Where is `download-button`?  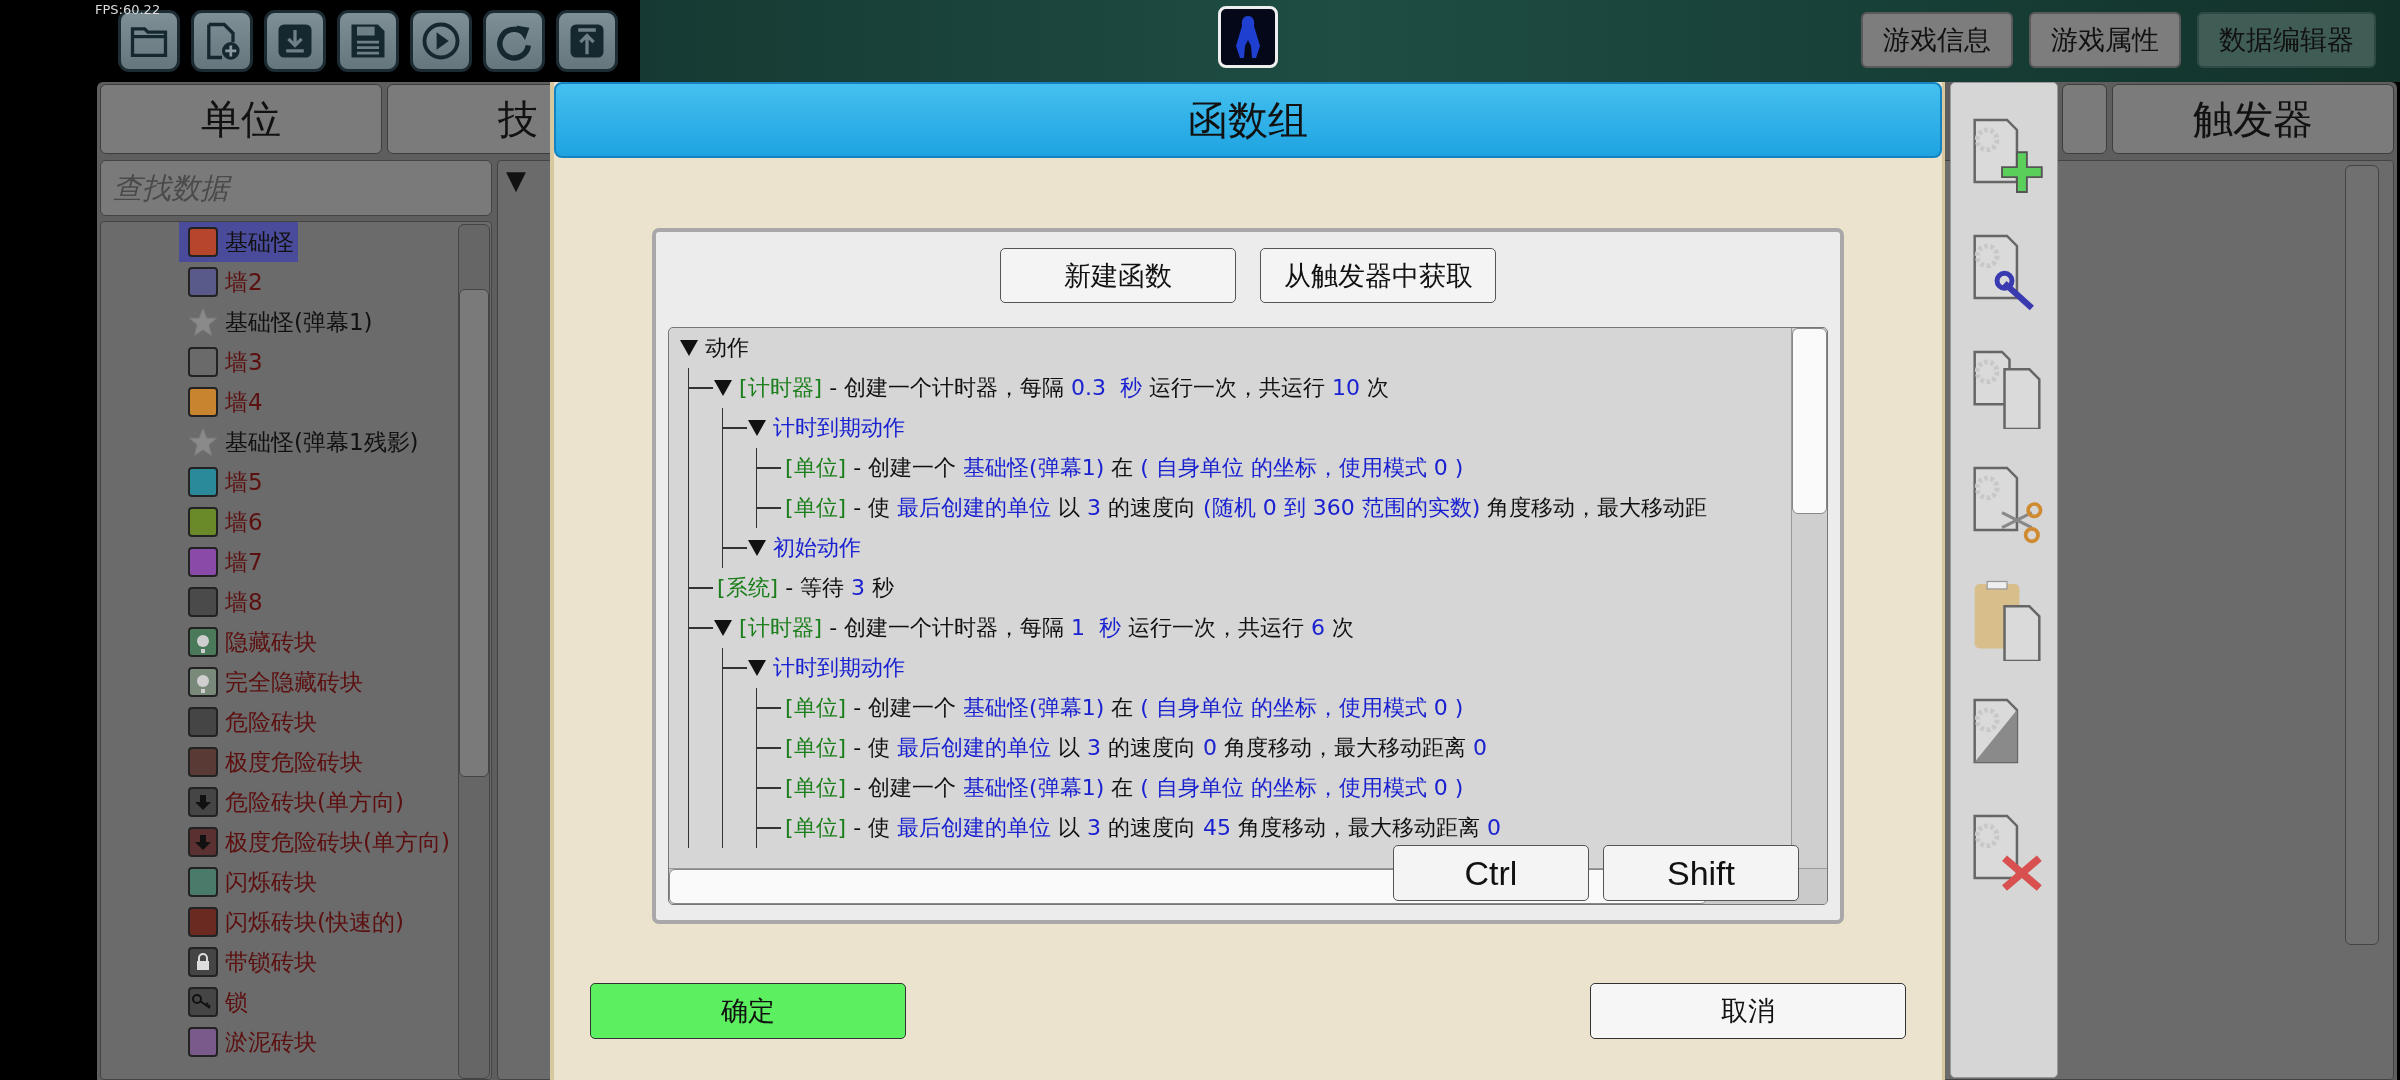 download-button is located at coordinates (295, 41).